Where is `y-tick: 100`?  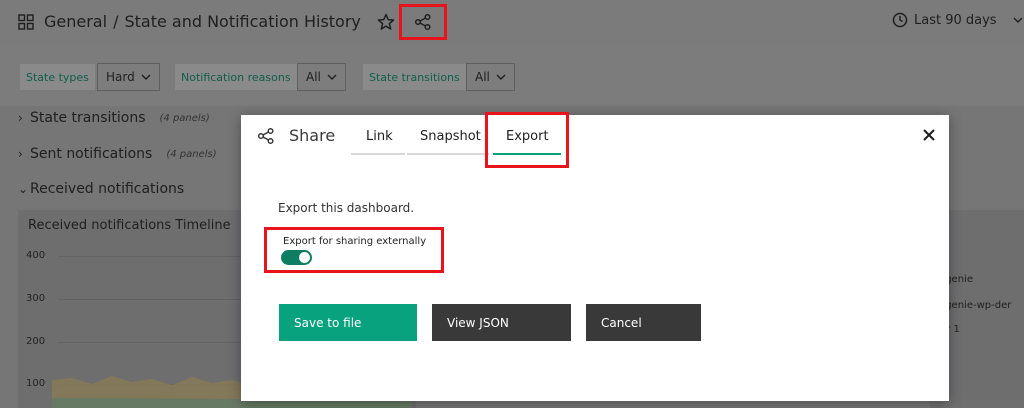 y-tick: 100 is located at coordinates (36, 383).